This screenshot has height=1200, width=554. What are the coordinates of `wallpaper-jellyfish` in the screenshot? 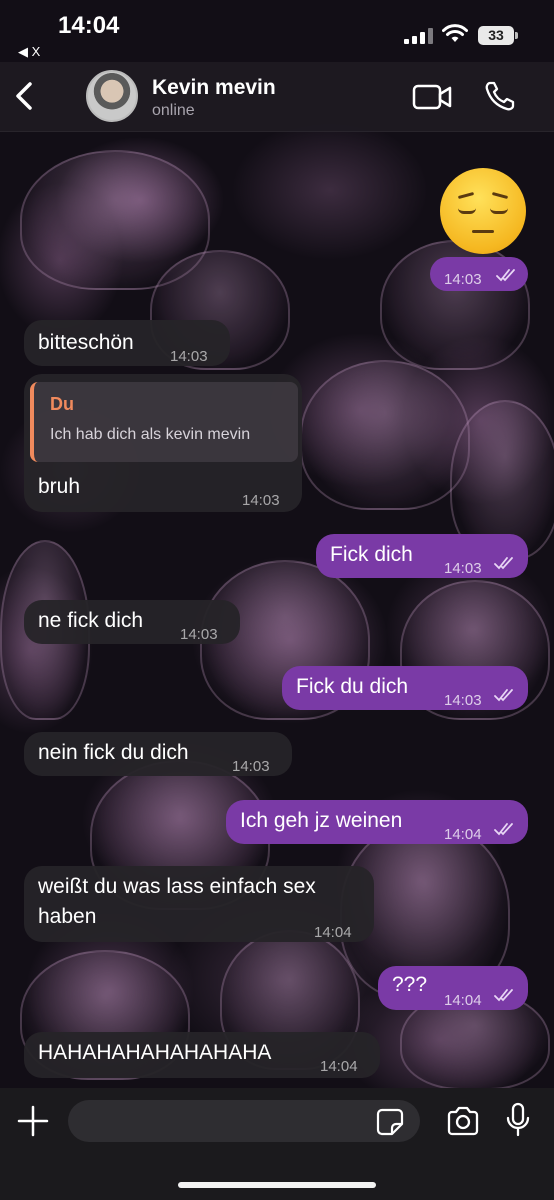 It's located at (385, 435).